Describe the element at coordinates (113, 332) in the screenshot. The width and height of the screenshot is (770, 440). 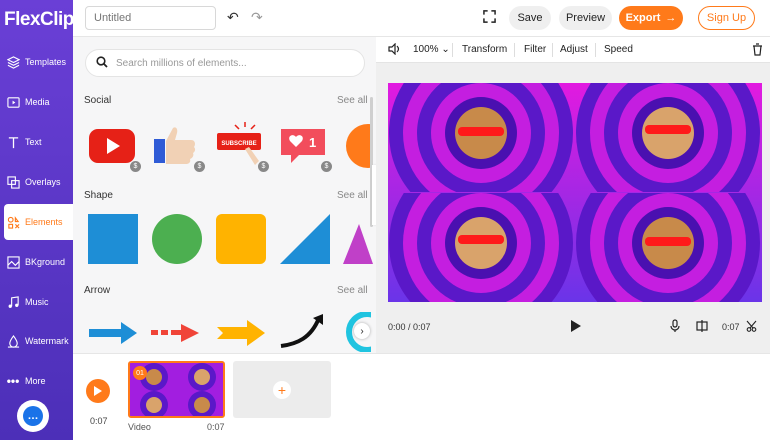
I see `blue-arrow-element` at that location.